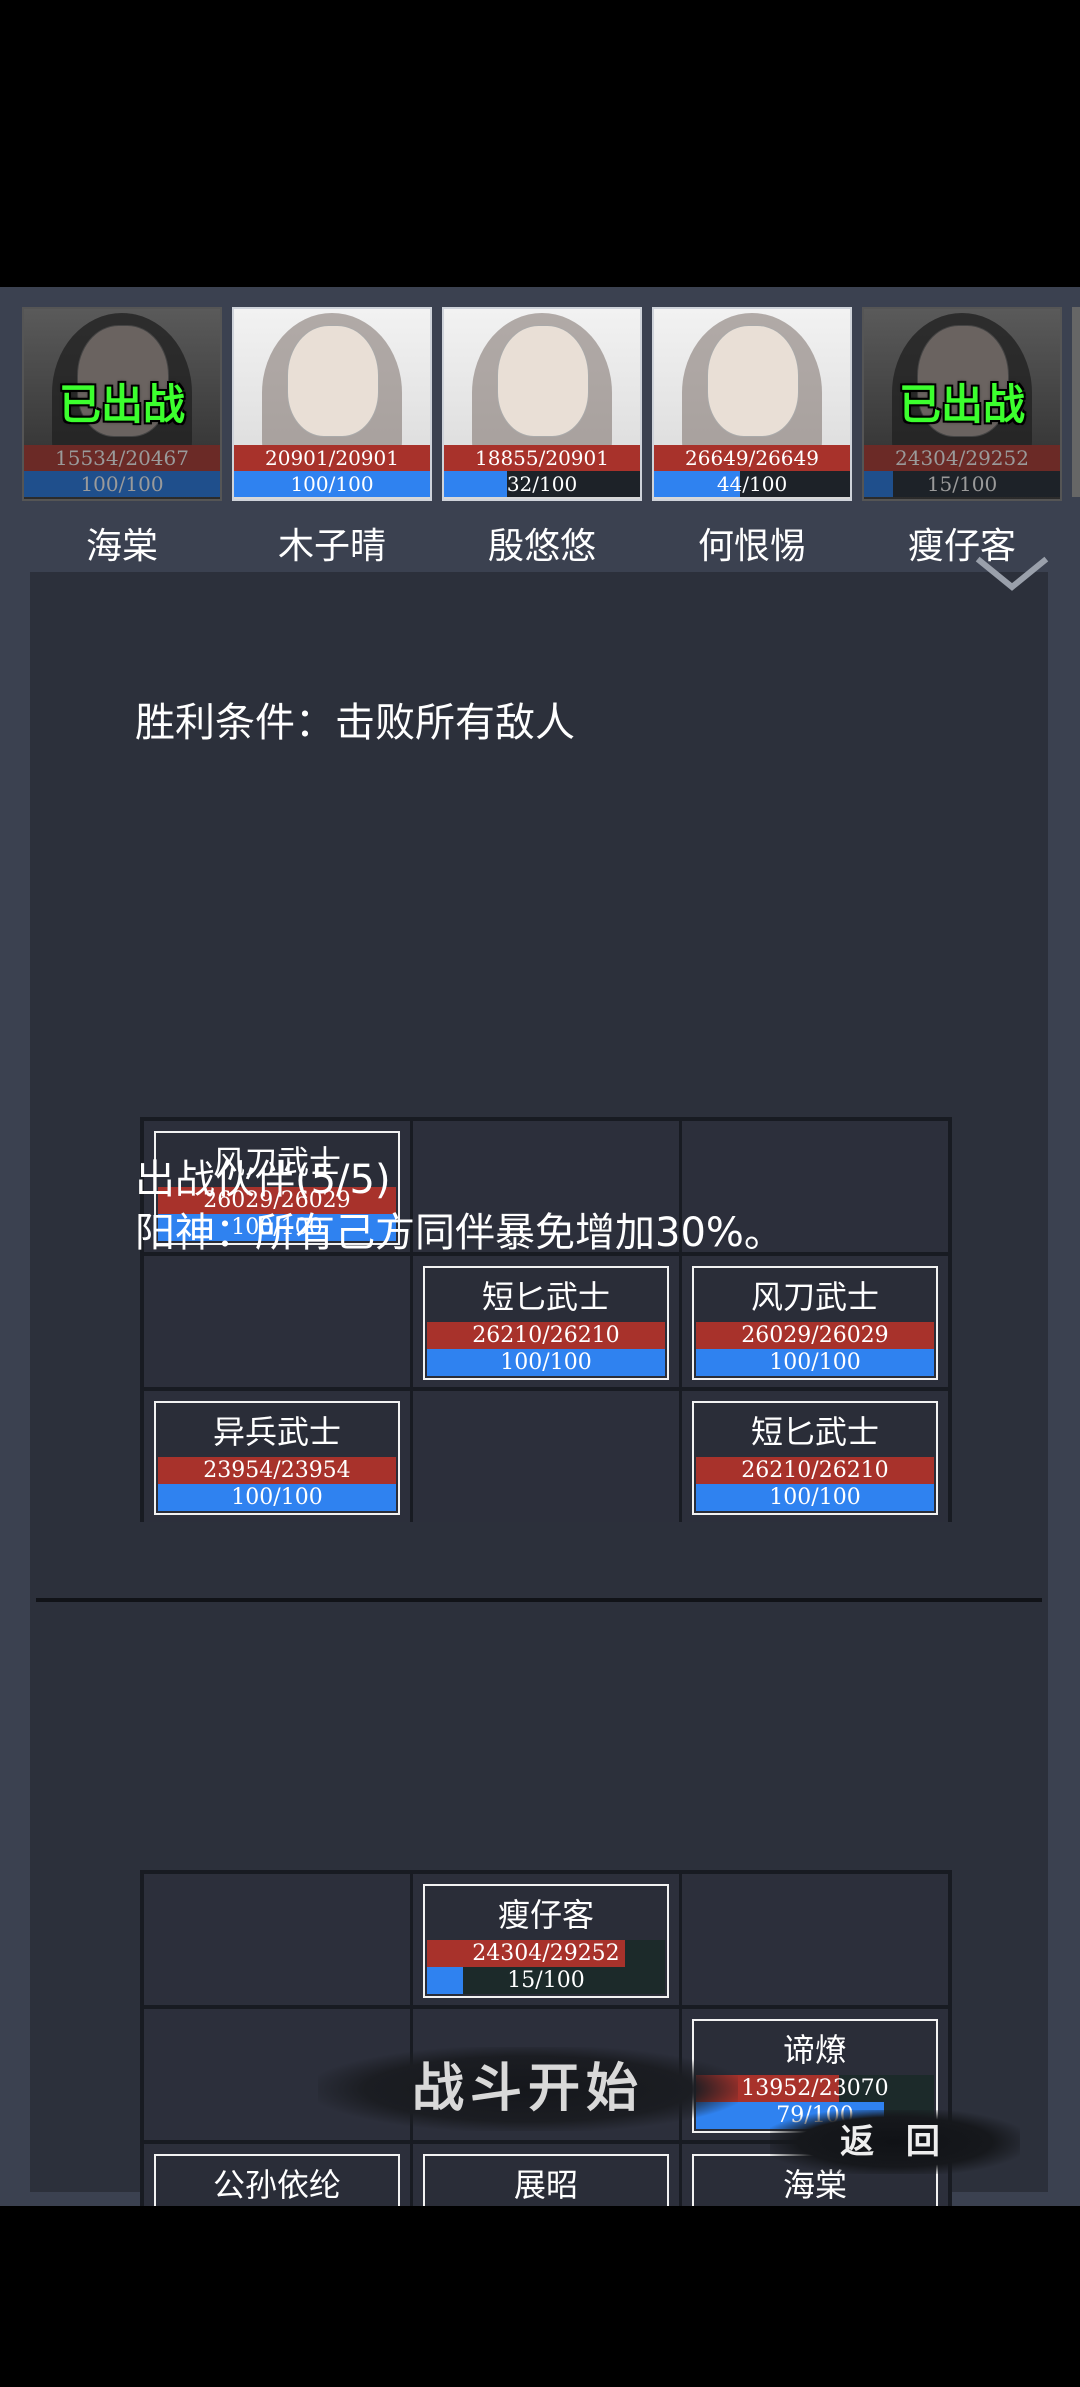 The image size is (1080, 2387). Describe the element at coordinates (263, 1180) in the screenshot. I see `party-title: 出战伙伴(5/5)` at that location.